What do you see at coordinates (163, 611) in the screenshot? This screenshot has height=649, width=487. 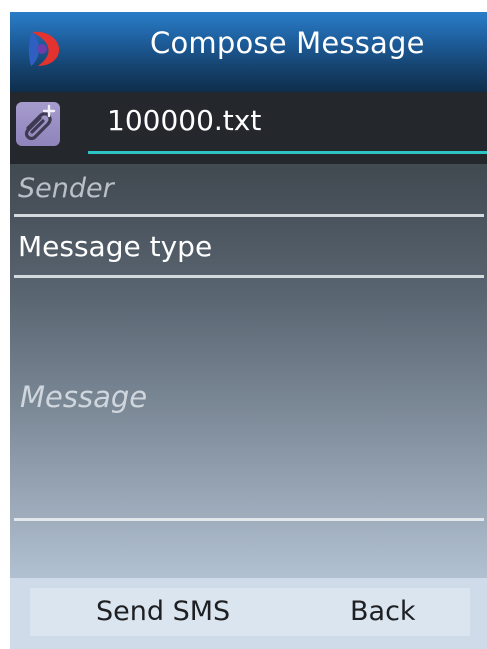 I see `send-sms-button: Send SMS` at bounding box center [163, 611].